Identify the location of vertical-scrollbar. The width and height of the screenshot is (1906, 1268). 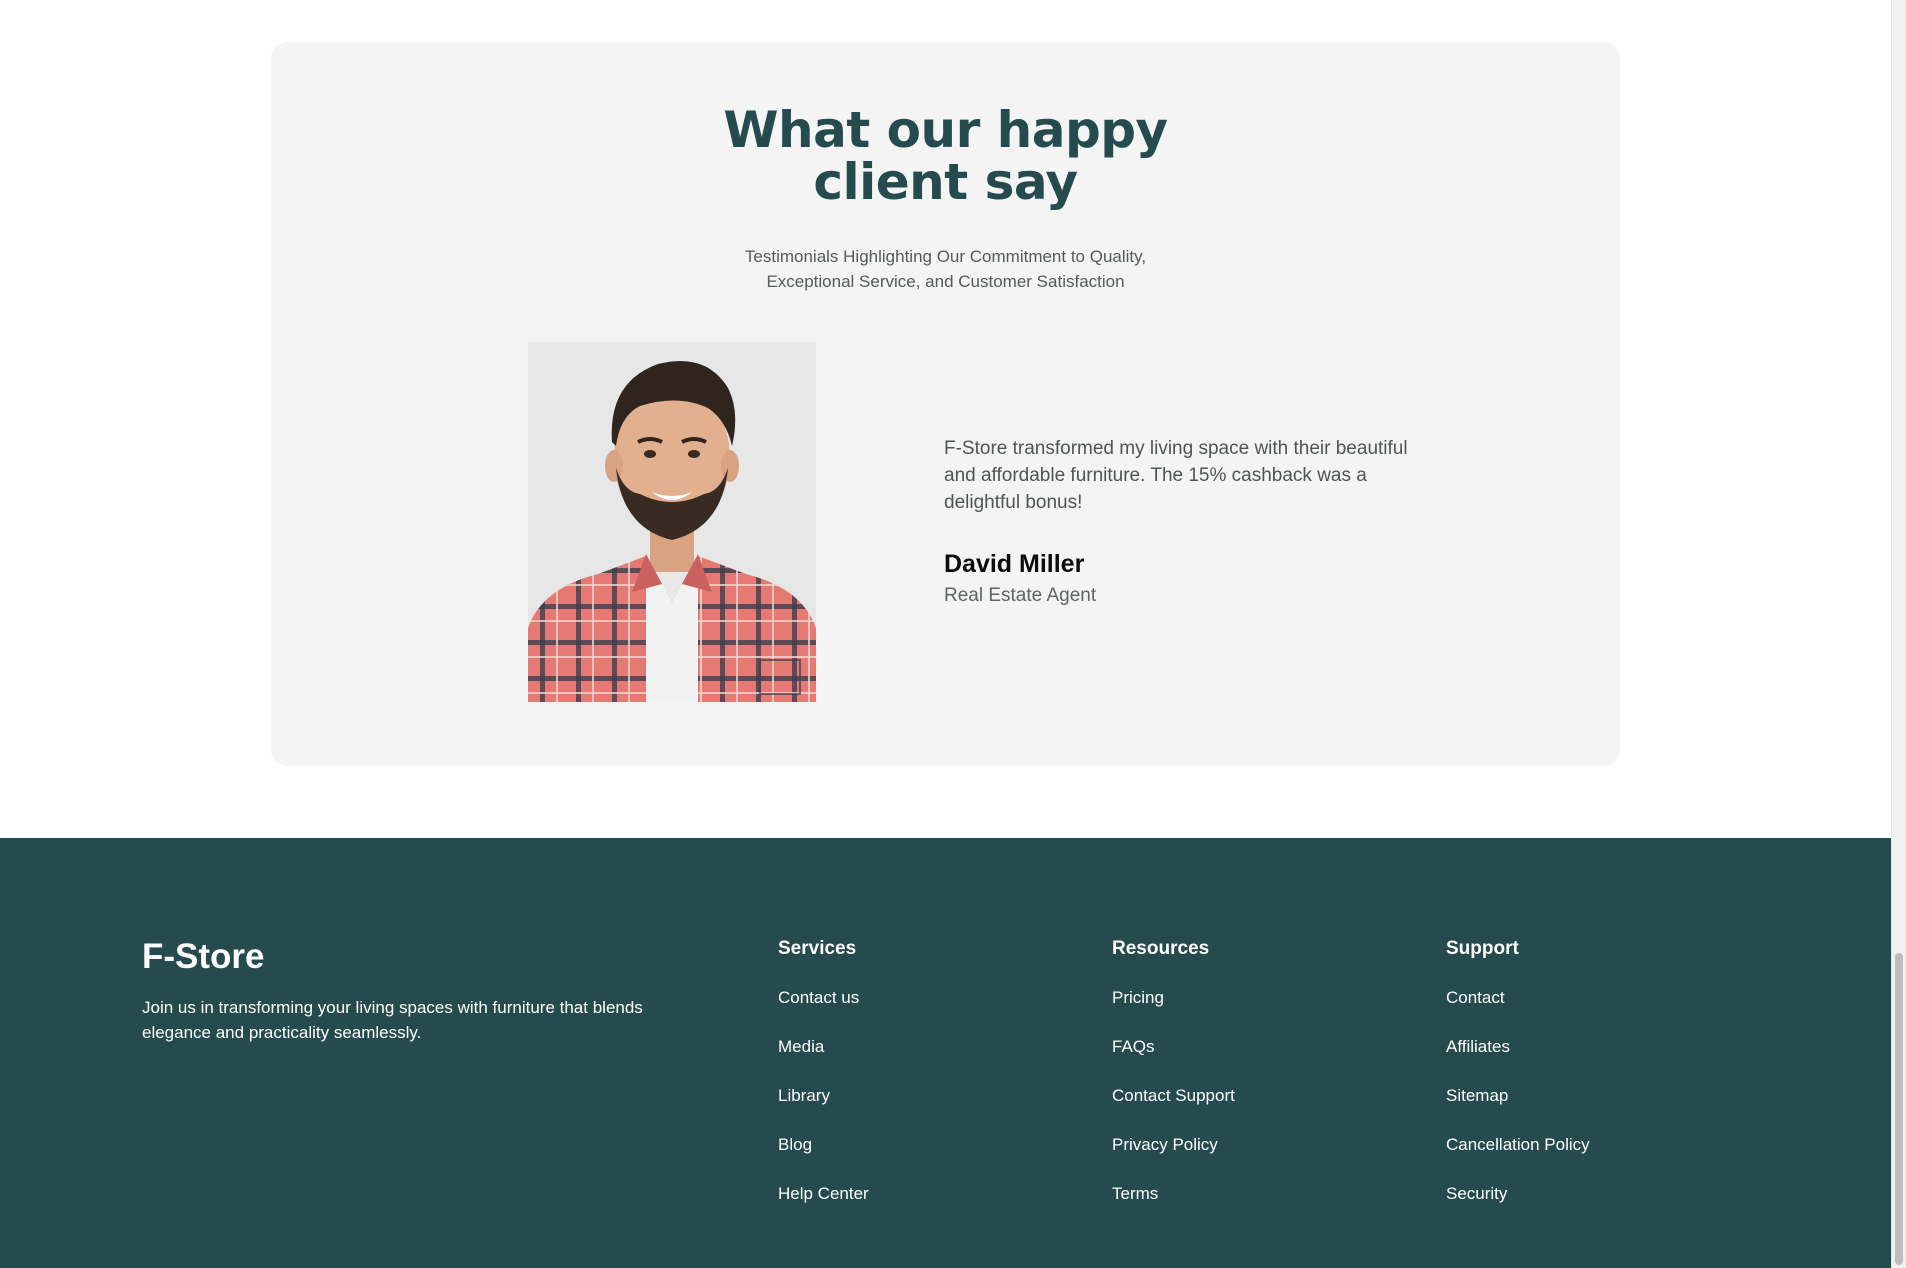
(1898, 634).